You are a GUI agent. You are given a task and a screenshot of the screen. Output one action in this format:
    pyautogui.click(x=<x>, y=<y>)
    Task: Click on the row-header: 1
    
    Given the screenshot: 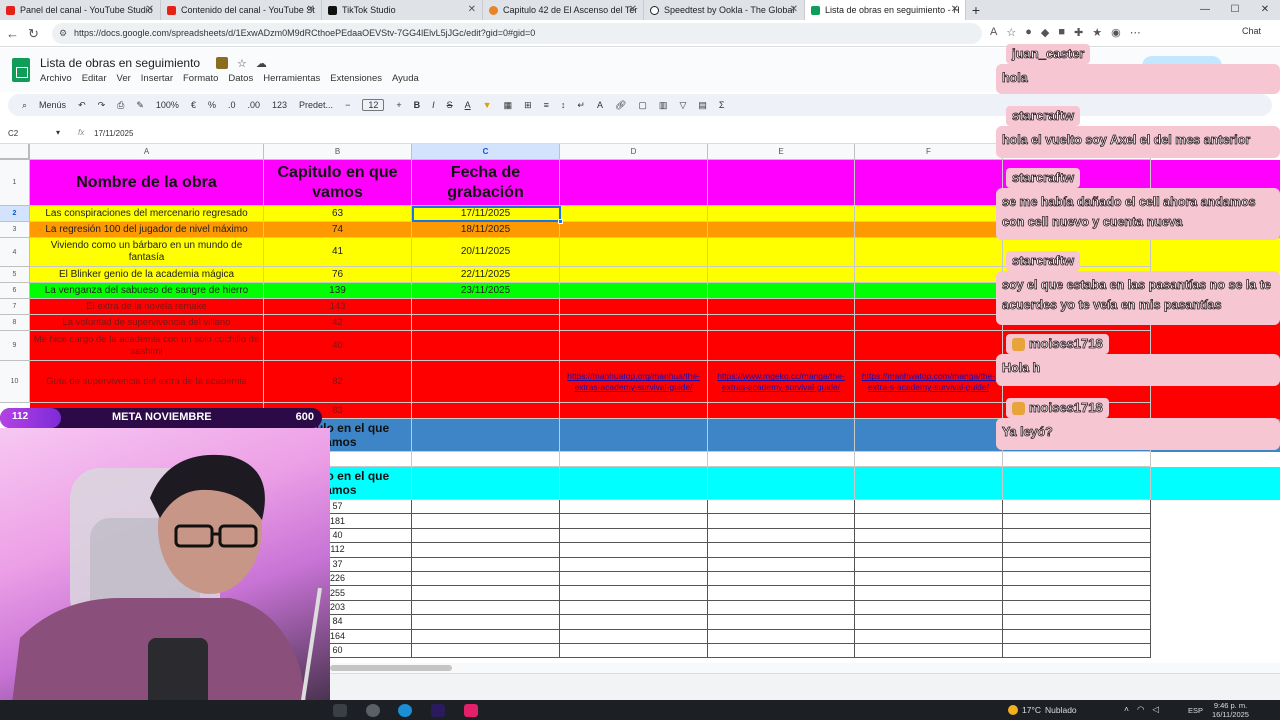 What is the action you would take?
    pyautogui.click(x=15, y=183)
    